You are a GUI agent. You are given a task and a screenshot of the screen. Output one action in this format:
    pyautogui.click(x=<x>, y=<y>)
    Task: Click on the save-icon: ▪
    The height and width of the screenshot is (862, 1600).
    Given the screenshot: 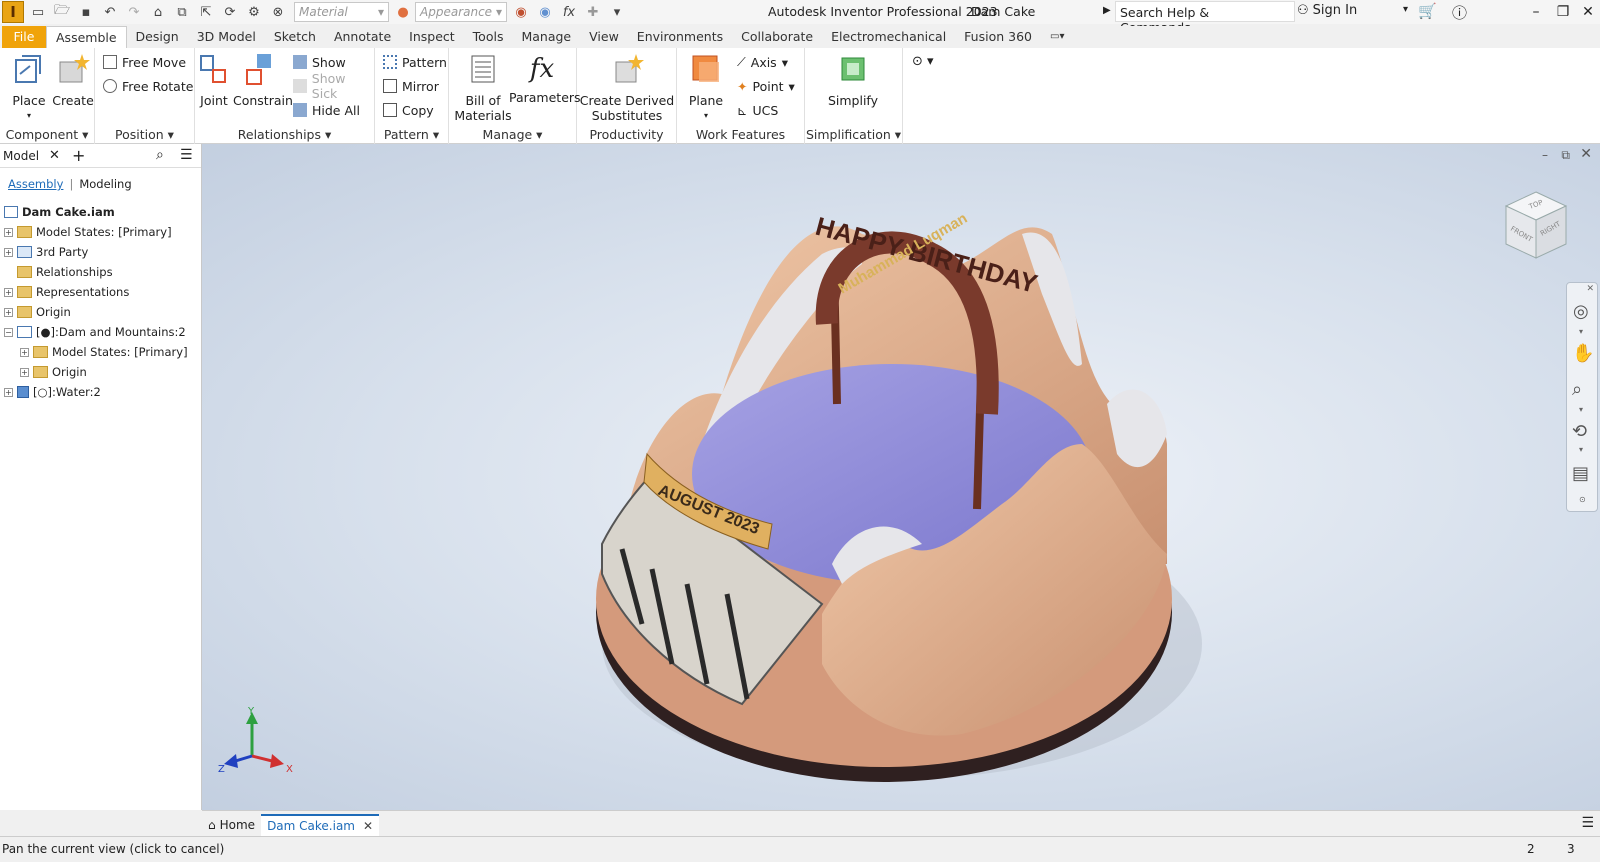 What is the action you would take?
    pyautogui.click(x=86, y=12)
    